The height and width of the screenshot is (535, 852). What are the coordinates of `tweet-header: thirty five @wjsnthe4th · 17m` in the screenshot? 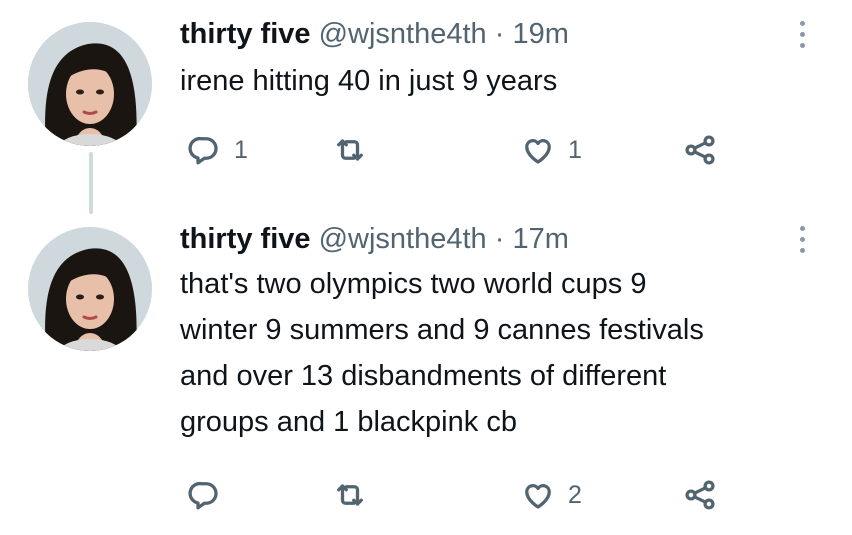 It's located at (374, 239).